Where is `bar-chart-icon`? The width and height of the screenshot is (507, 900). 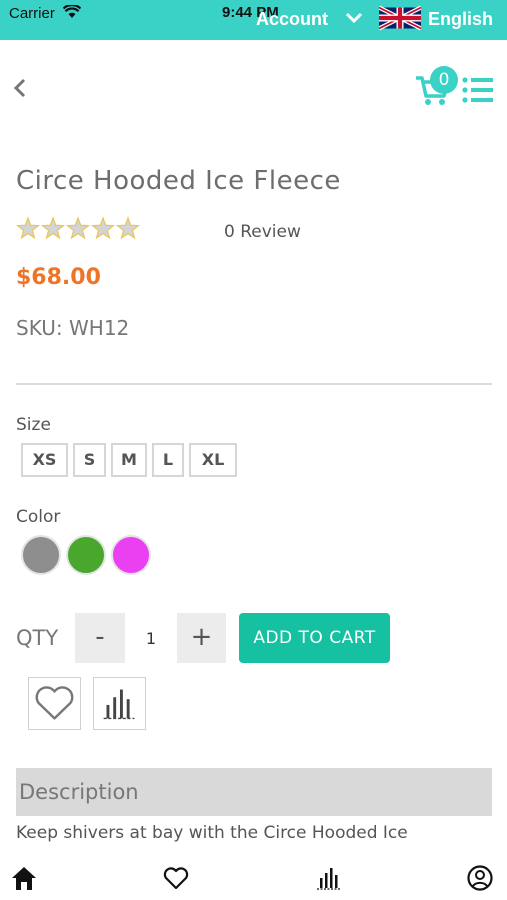
bar-chart-icon is located at coordinates (119, 704).